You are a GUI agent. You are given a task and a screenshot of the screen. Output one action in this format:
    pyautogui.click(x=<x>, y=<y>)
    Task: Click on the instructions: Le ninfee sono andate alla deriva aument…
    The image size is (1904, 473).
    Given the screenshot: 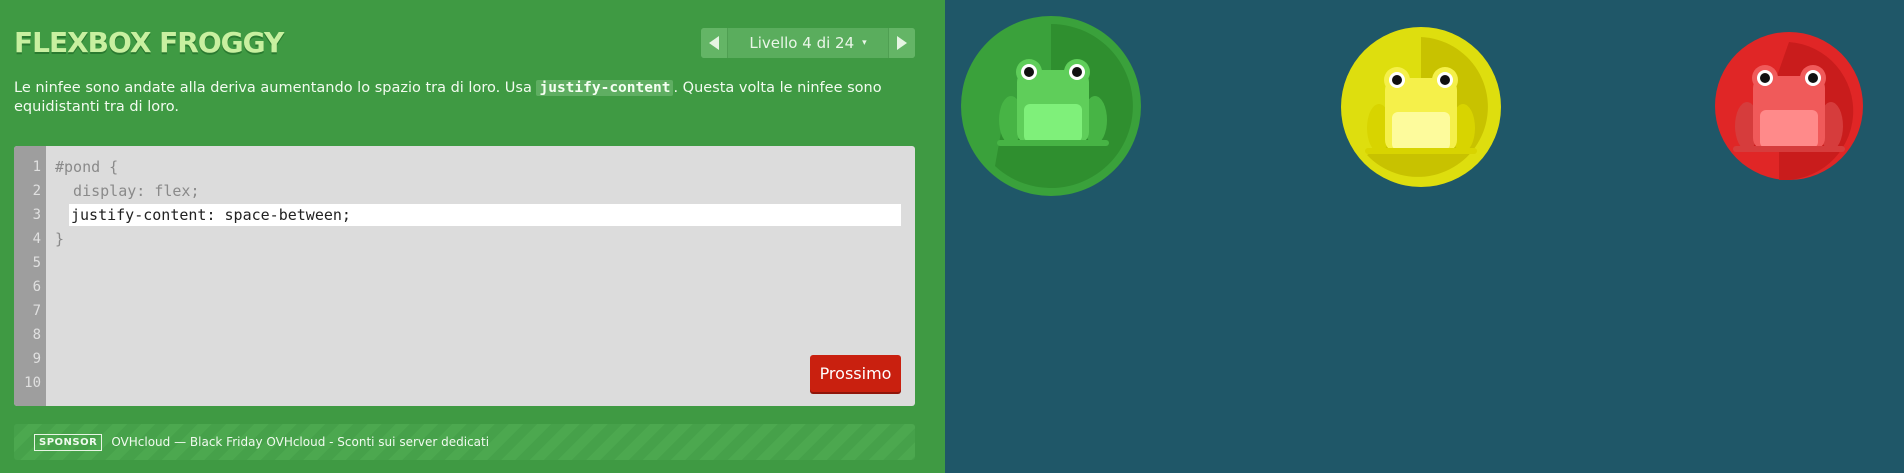 What is the action you would take?
    pyautogui.click(x=464, y=98)
    